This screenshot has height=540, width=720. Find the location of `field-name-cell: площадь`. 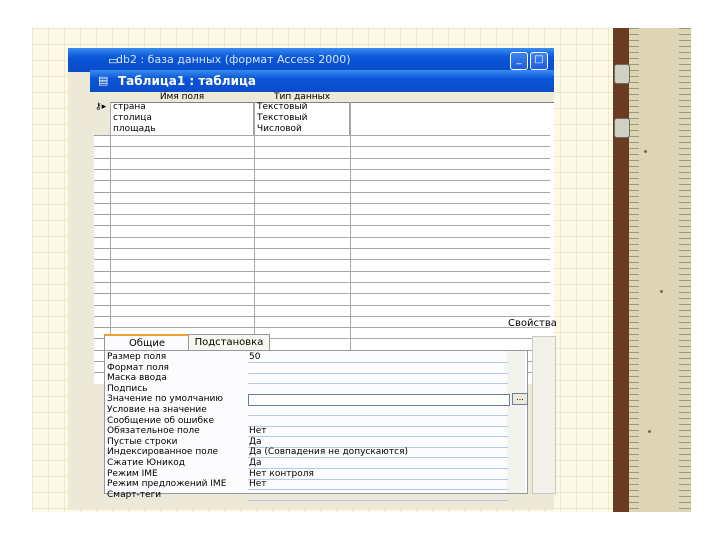

field-name-cell: площадь is located at coordinates (182, 129).